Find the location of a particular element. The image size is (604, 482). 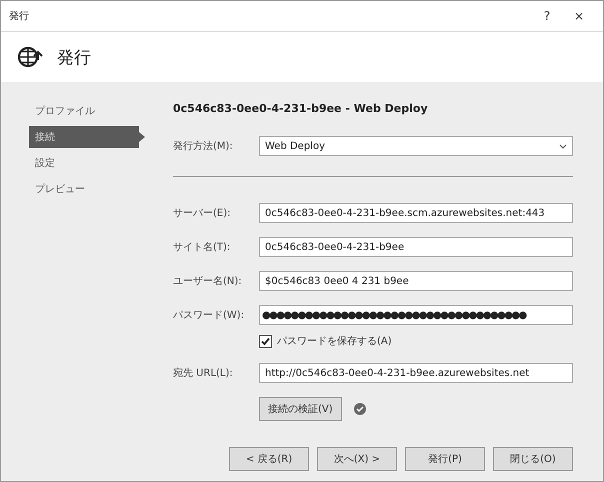

validate-button: 接続の検証(V) is located at coordinates (300, 409).